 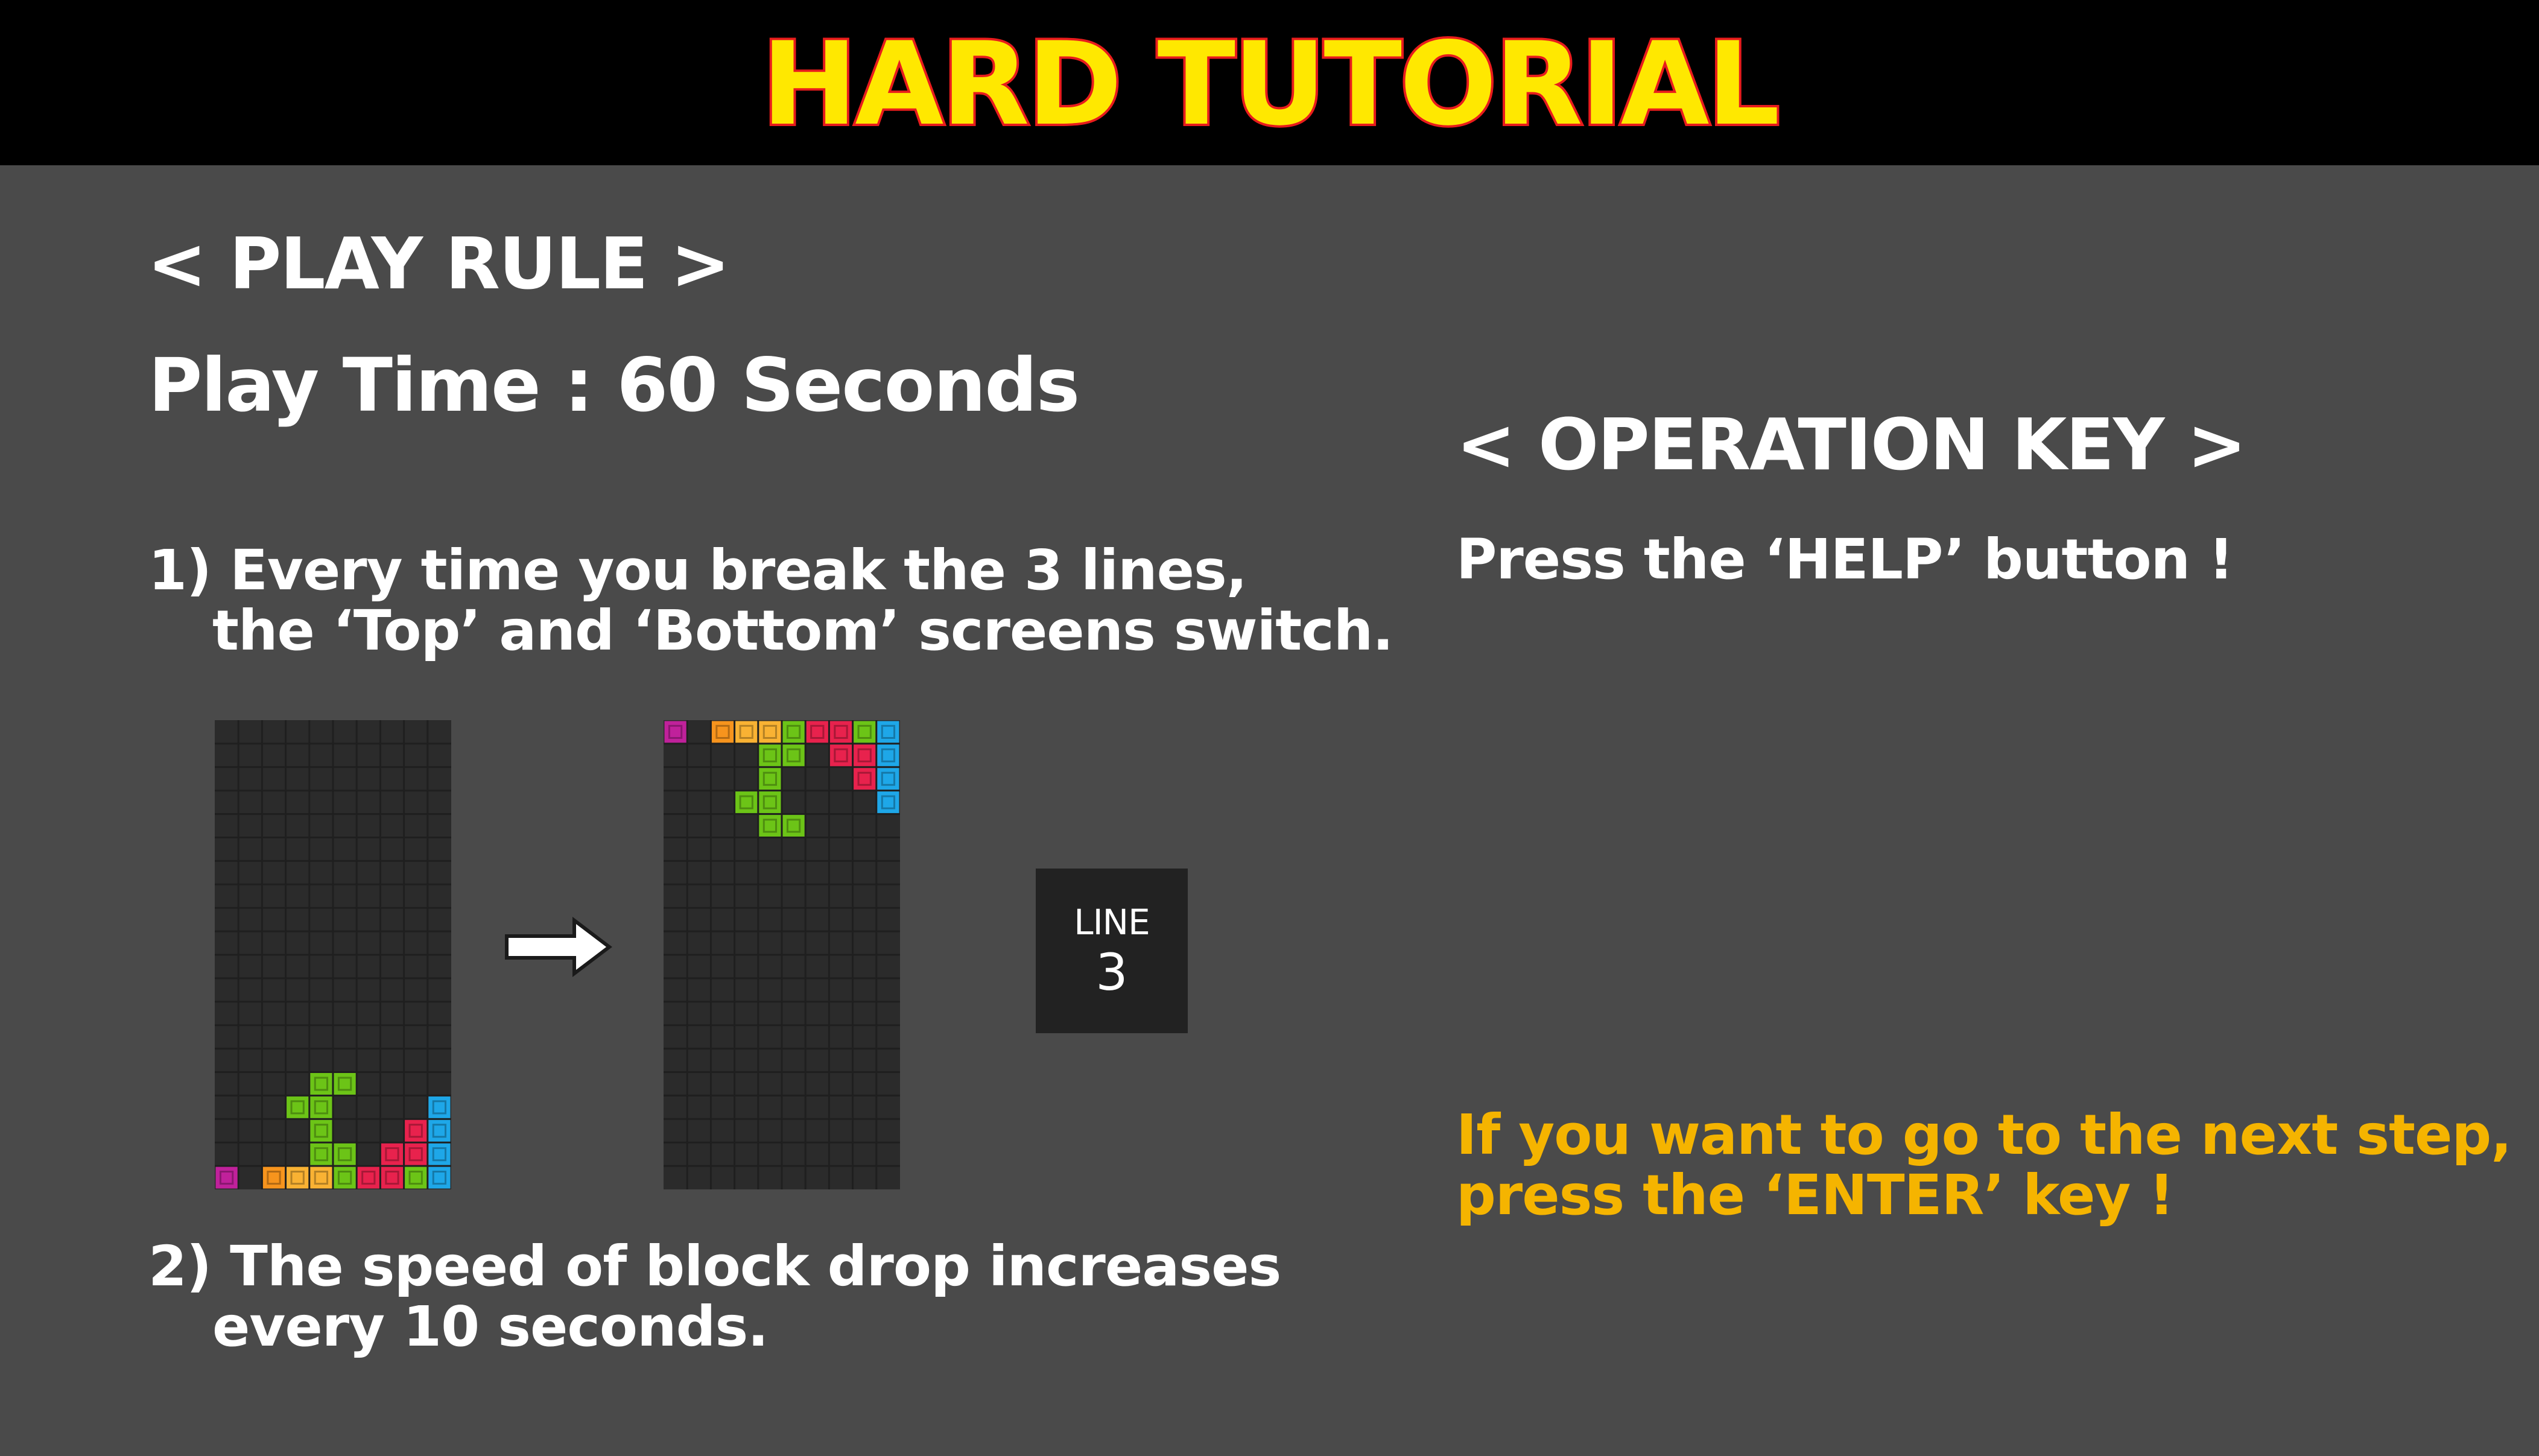 I want to click on header-bar: HARD TUTORIAL, so click(x=1269, y=83).